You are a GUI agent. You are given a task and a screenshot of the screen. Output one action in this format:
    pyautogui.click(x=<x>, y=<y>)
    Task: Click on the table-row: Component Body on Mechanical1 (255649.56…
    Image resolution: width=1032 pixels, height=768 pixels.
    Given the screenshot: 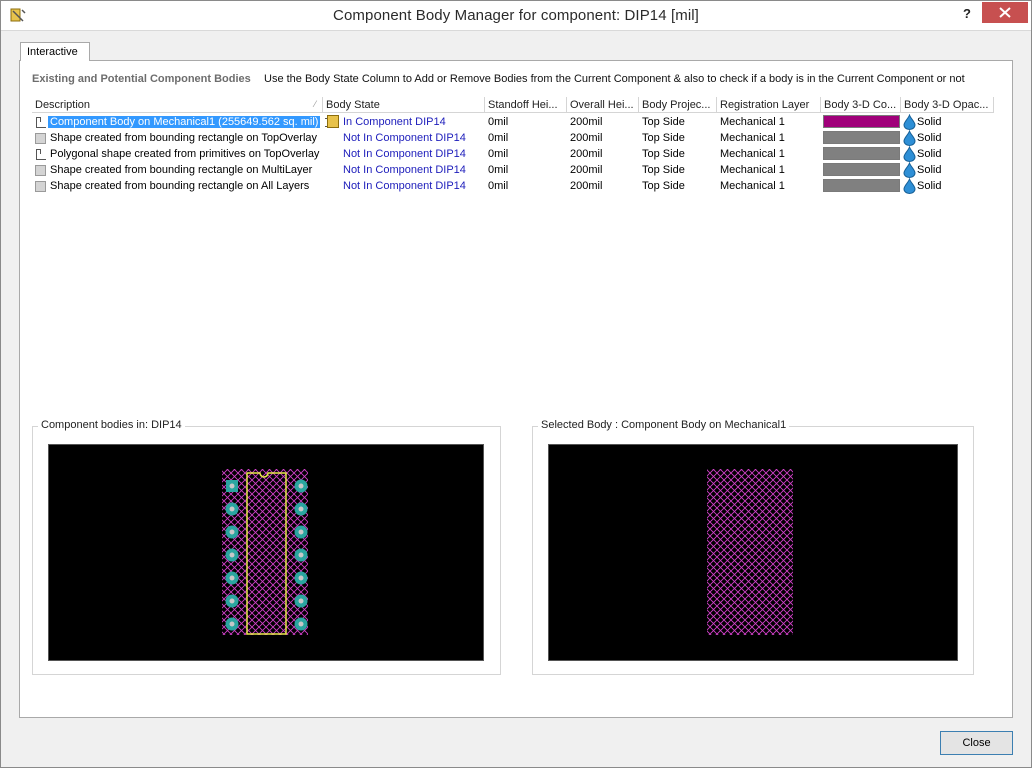 What is the action you would take?
    pyautogui.click(x=513, y=122)
    